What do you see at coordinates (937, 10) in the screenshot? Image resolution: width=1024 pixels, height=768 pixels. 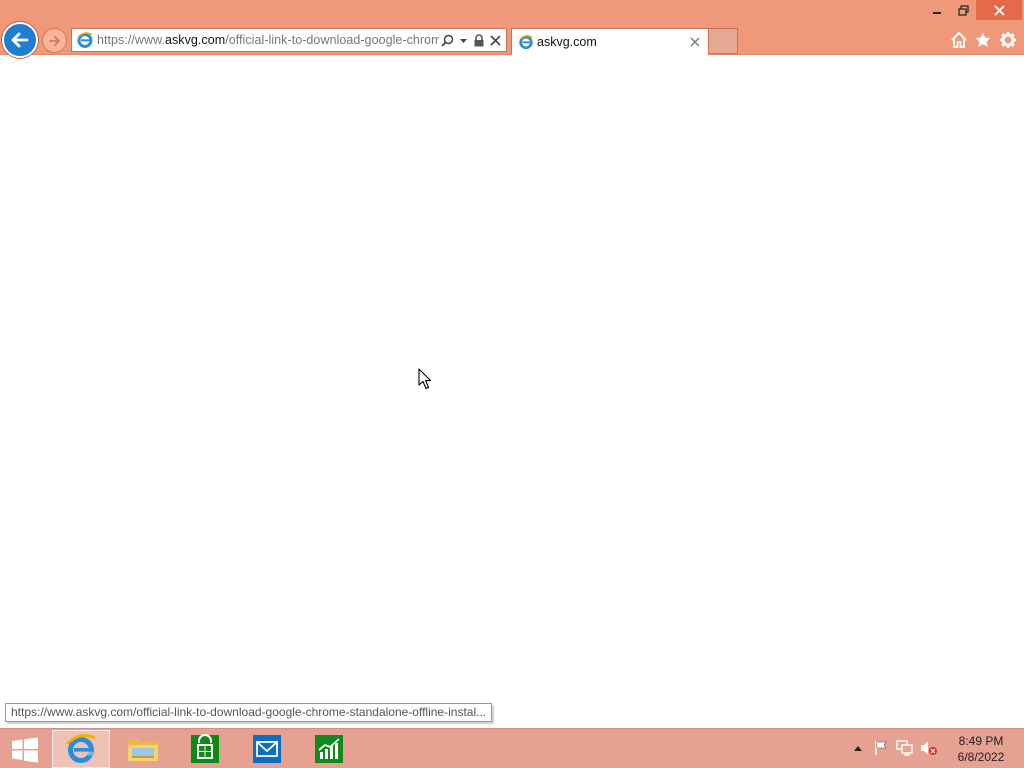 I see `minimize-button` at bounding box center [937, 10].